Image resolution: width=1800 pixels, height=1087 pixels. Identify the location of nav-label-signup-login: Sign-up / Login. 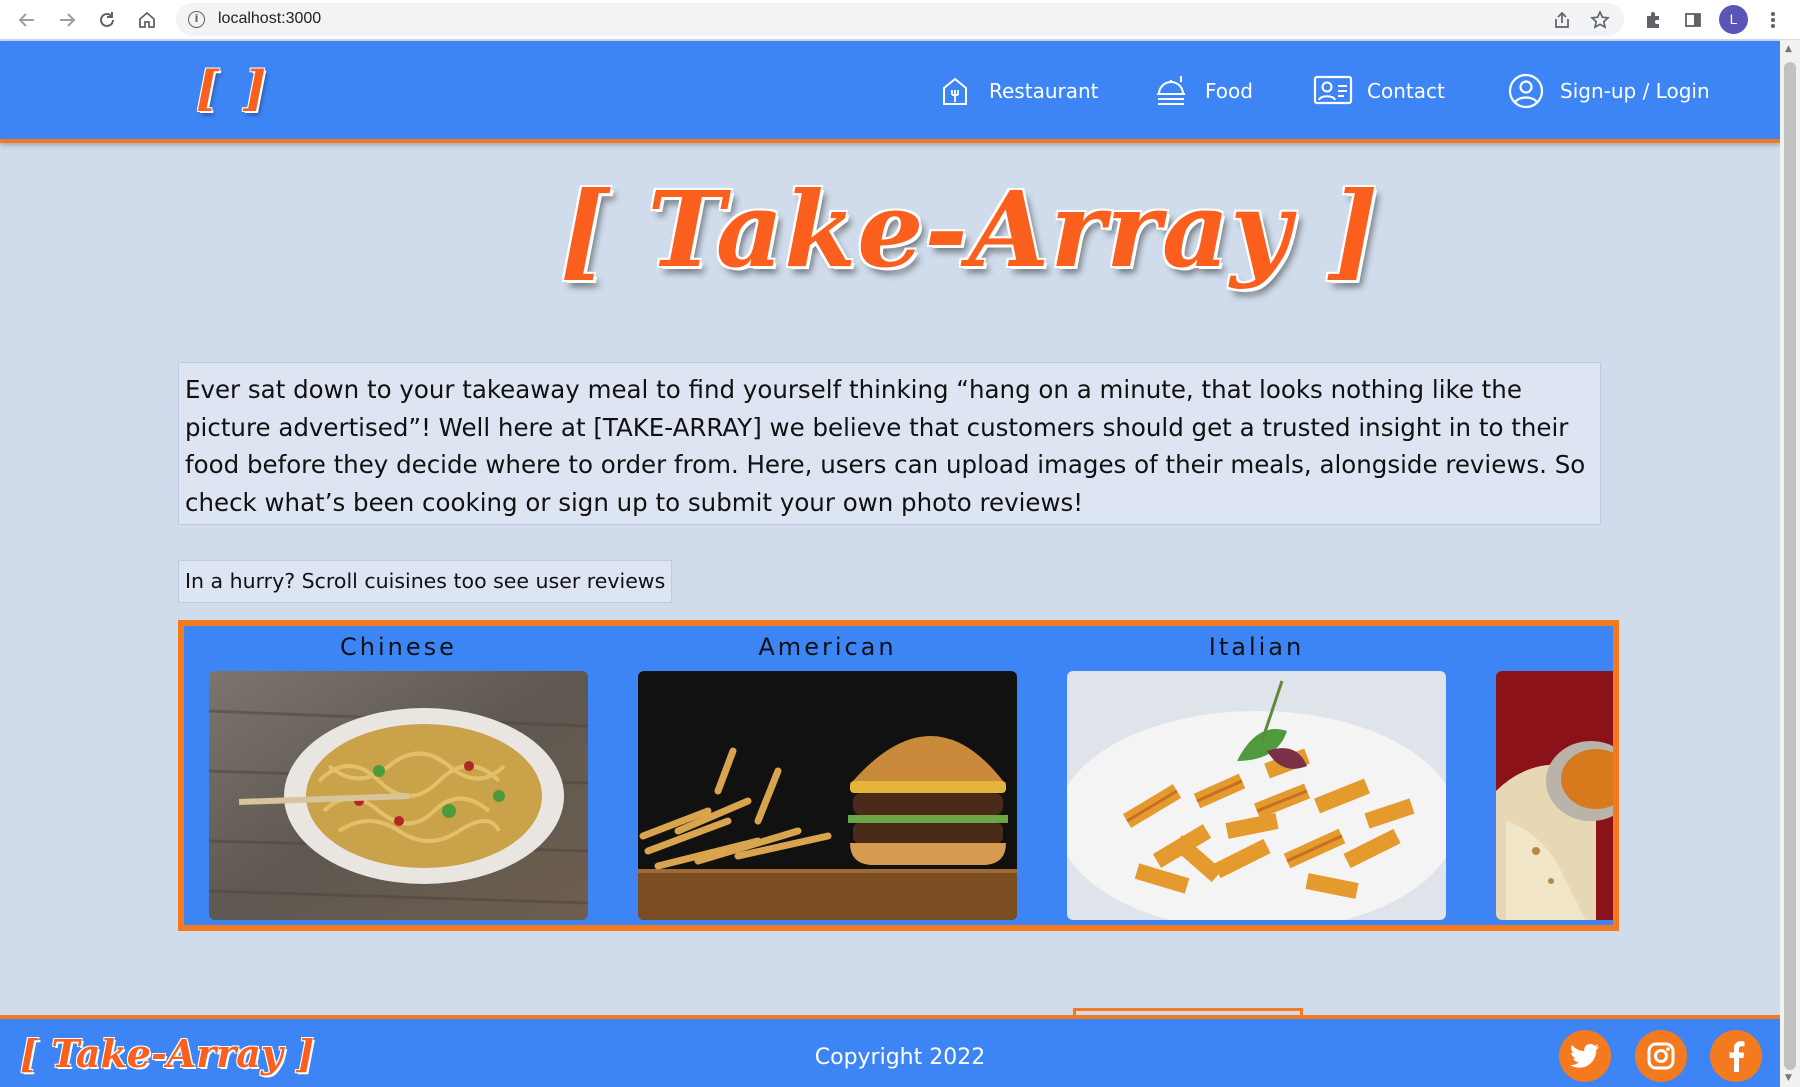
(1635, 91).